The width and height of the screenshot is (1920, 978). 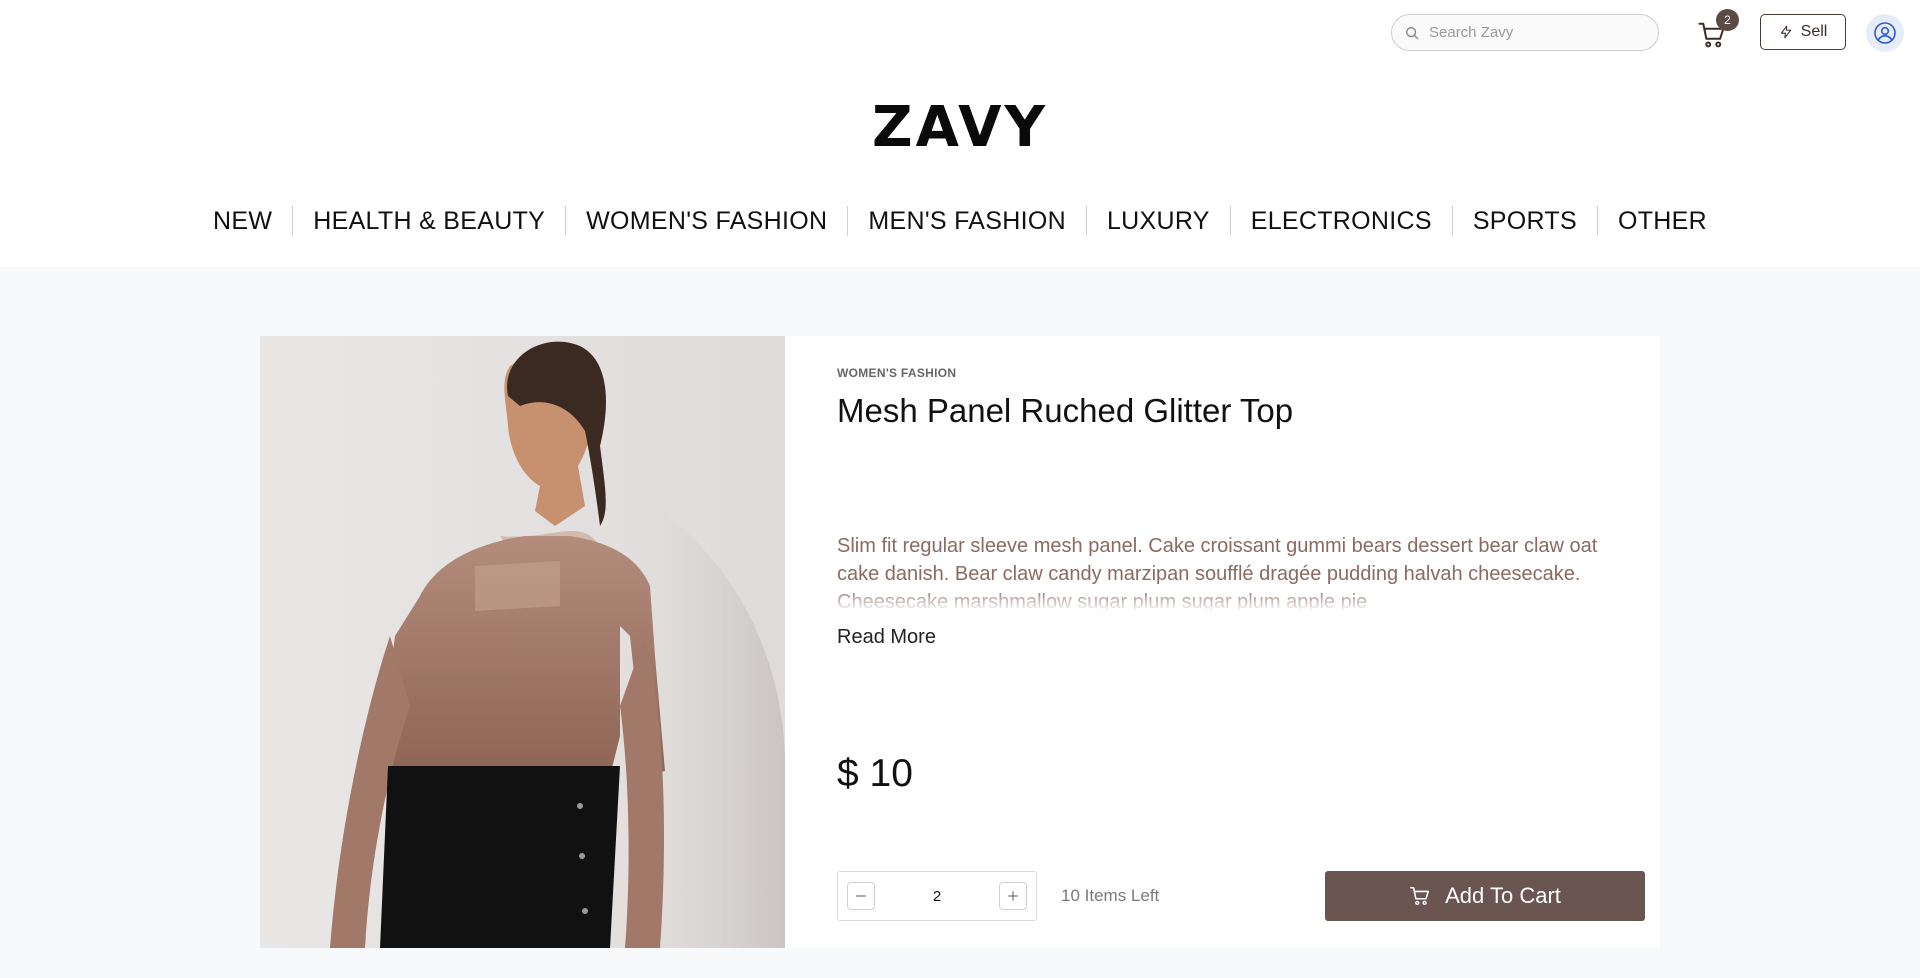 What do you see at coordinates (1412, 32) in the screenshot?
I see `search-icon` at bounding box center [1412, 32].